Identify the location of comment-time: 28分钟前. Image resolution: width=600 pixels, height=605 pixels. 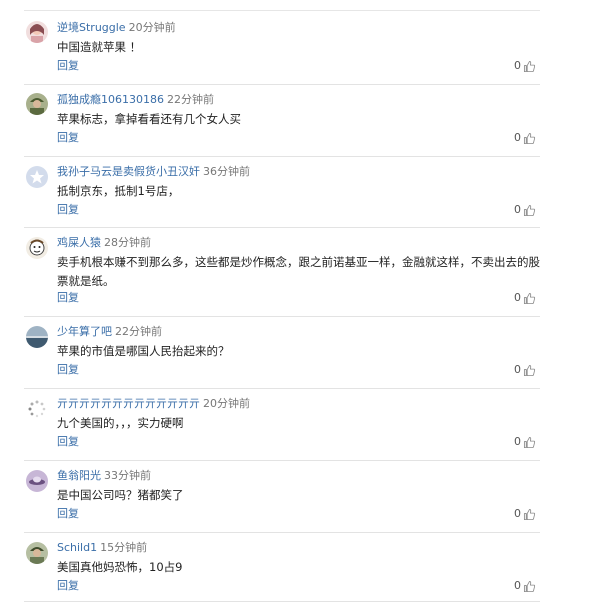
(127, 242).